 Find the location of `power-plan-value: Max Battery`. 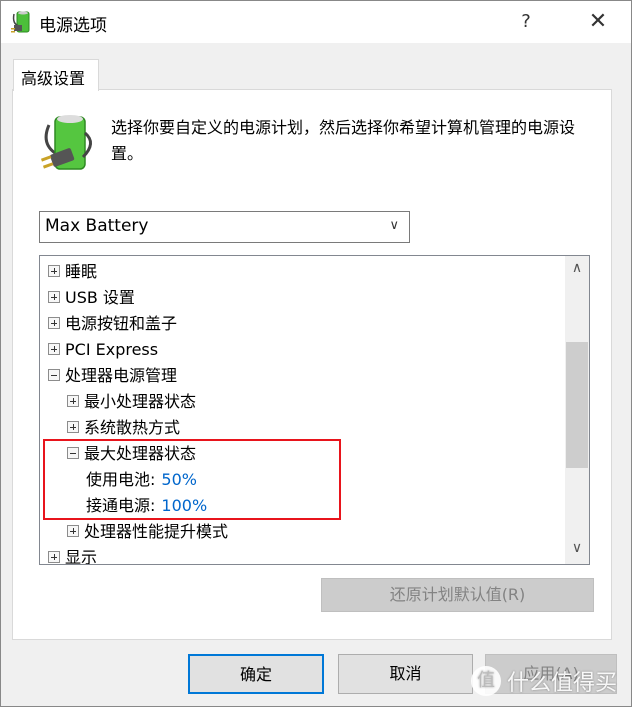

power-plan-value: Max Battery is located at coordinates (97, 226).